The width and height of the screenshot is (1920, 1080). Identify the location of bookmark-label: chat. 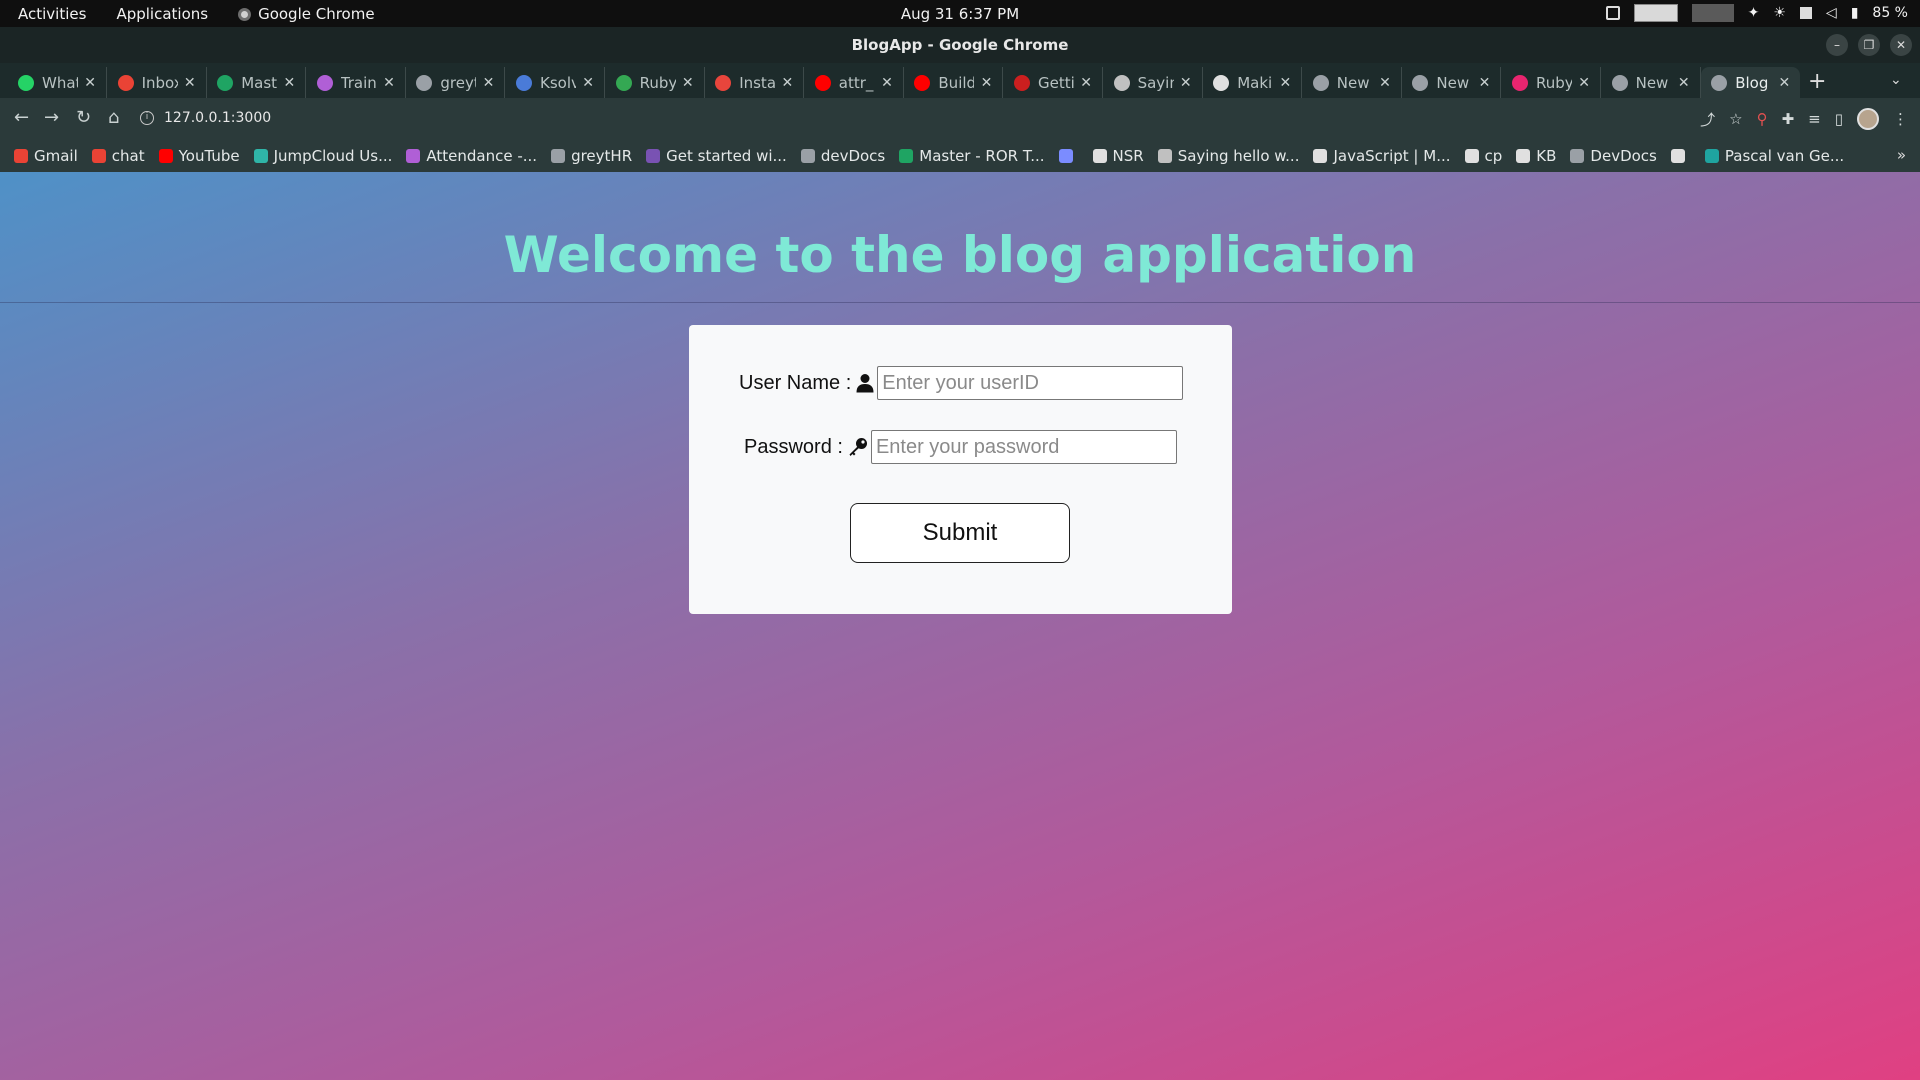
(128, 155).